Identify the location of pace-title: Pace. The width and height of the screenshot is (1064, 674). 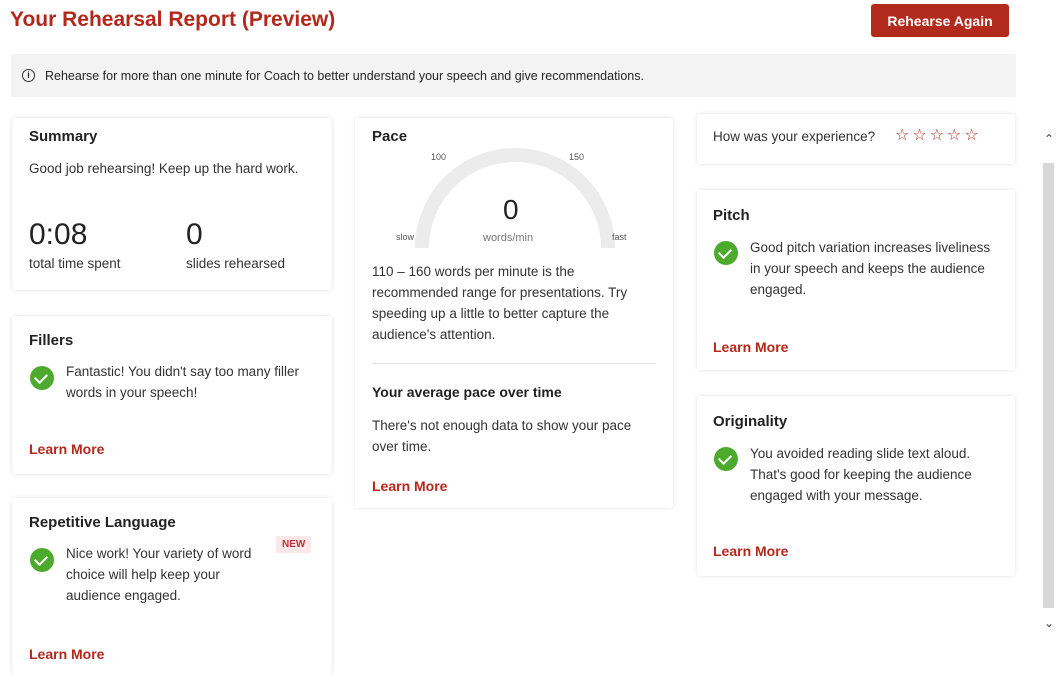
(390, 136).